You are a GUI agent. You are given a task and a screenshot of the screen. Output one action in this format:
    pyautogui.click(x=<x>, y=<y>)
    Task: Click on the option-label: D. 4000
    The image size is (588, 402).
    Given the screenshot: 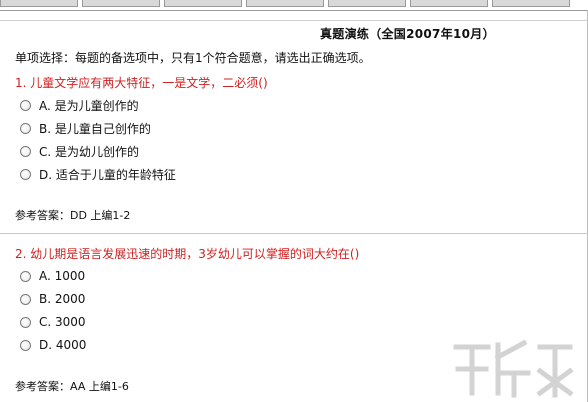 What is the action you would take?
    pyautogui.click(x=63, y=345)
    